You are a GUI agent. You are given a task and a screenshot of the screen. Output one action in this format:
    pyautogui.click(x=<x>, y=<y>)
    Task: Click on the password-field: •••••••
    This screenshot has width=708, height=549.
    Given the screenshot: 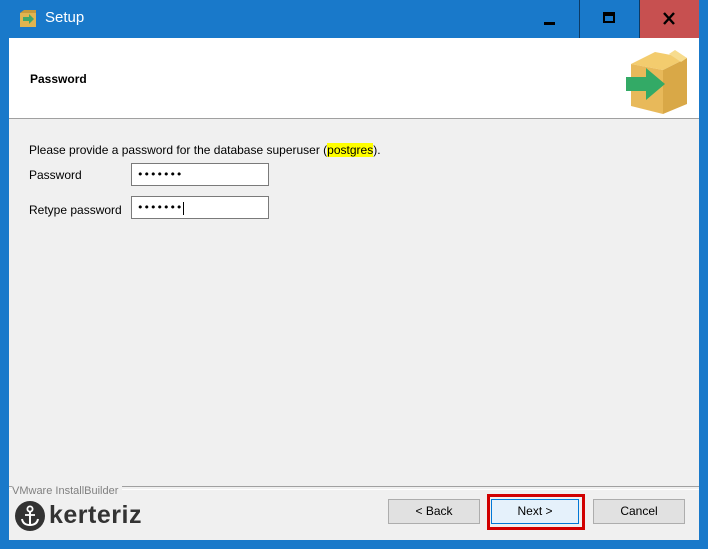 What is the action you would take?
    pyautogui.click(x=200, y=174)
    